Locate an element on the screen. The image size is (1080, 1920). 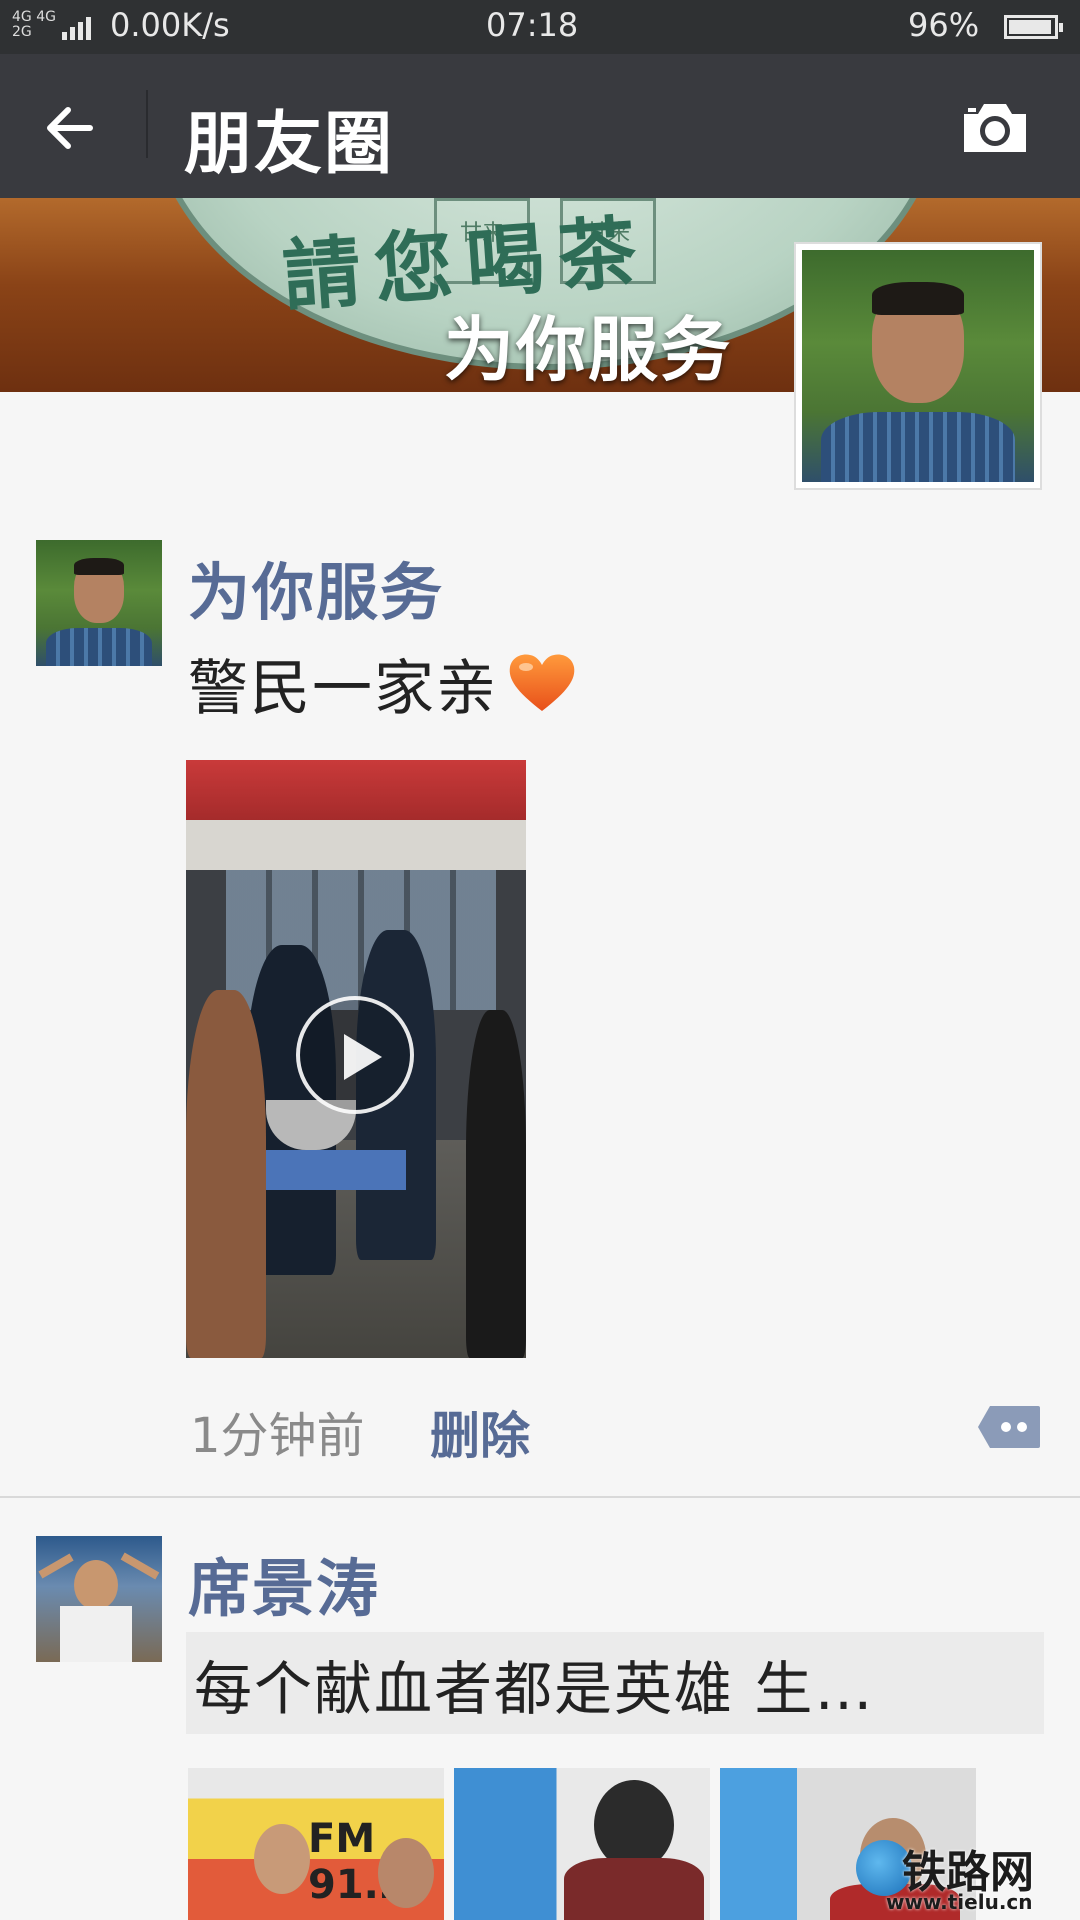
status-bar: 4G 4G 2G 0.00K/s 07:18 96% is located at coordinates (540, 27).